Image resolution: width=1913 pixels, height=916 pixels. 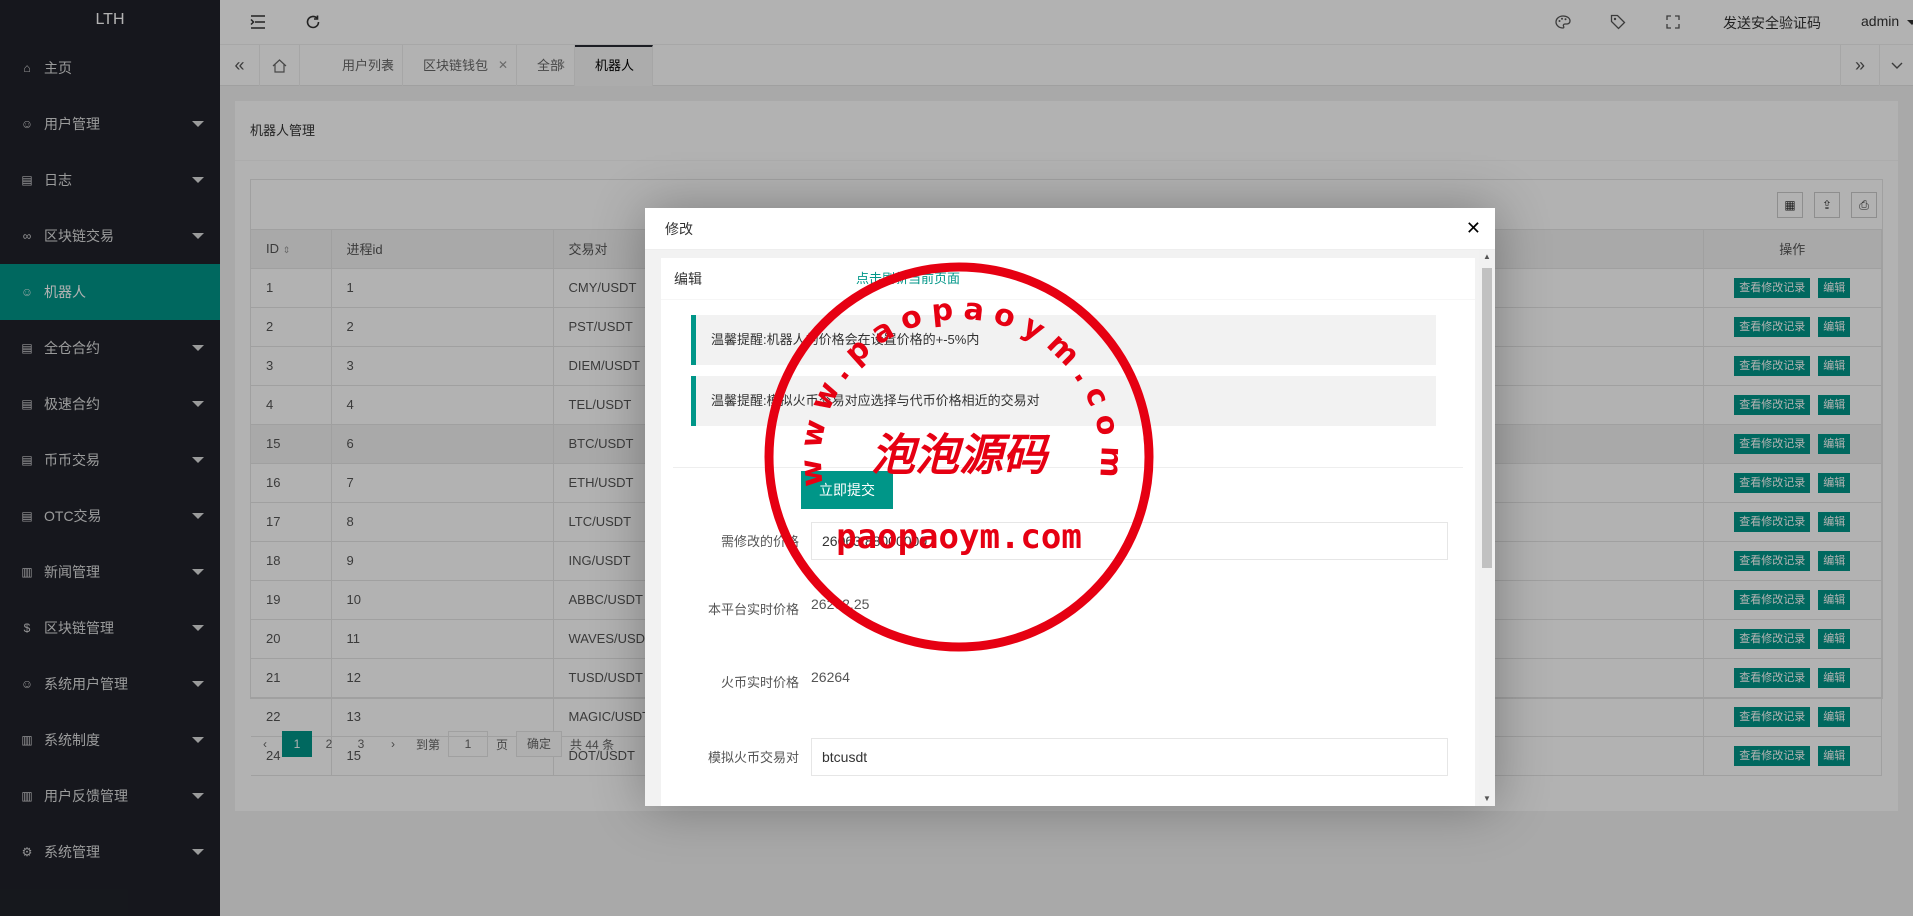 What do you see at coordinates (830, 677) in the screenshot?
I see `huobi-price-value: 26264` at bounding box center [830, 677].